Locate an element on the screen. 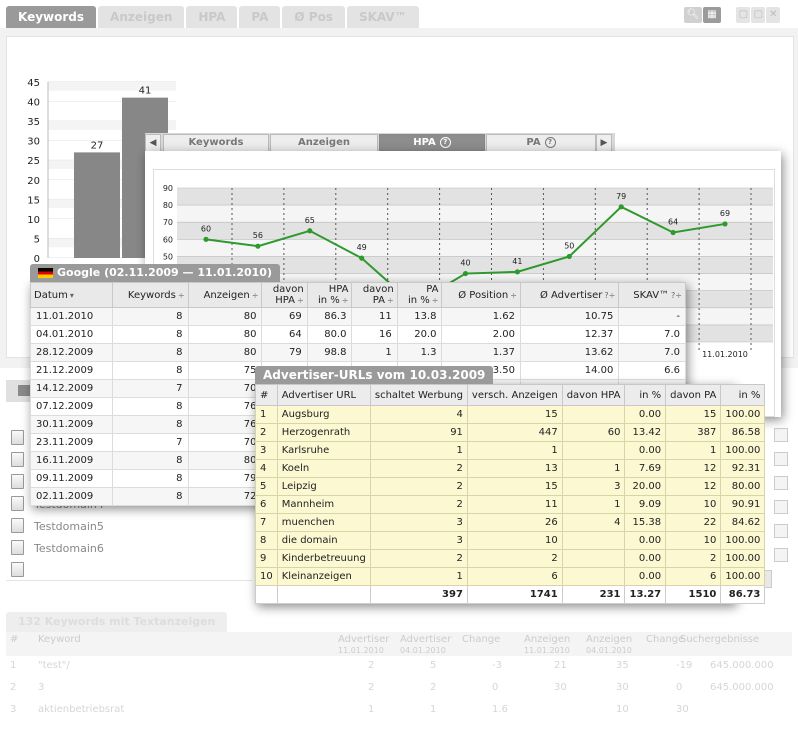 Image resolution: width=798 pixels, height=730 pixels. domain-name: Testdomain5 is located at coordinates (69, 526).